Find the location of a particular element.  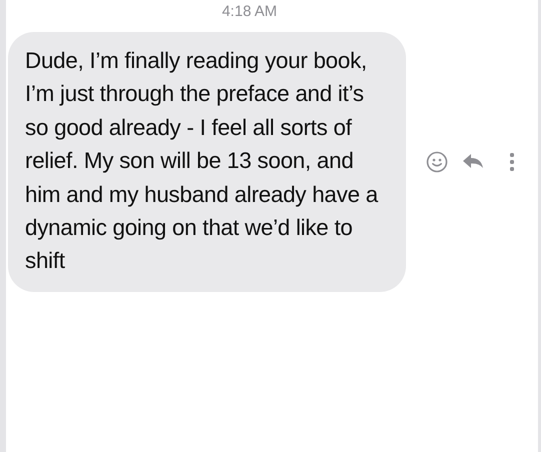

timestamp: 4:18 AM is located at coordinates (250, 12).